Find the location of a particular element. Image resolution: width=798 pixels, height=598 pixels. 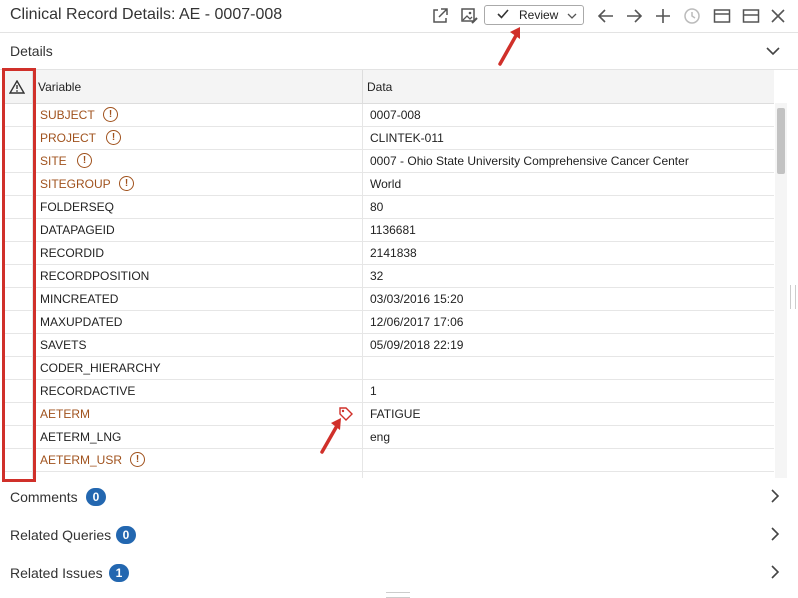

variable-cell: DATAPAGEID is located at coordinates (77, 230).